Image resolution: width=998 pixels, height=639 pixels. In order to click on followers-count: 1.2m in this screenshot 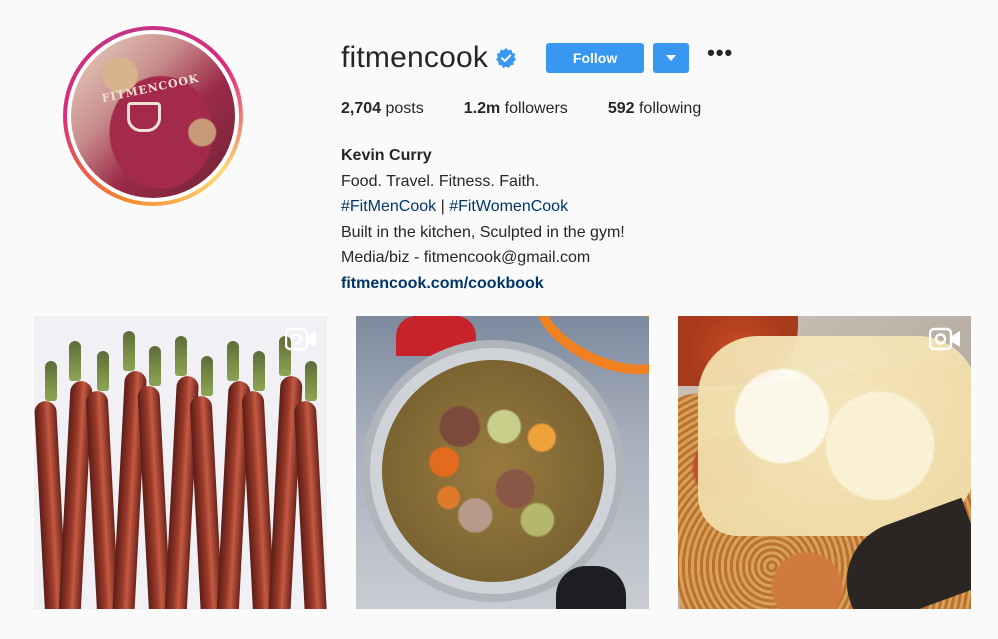, I will do `click(482, 108)`.